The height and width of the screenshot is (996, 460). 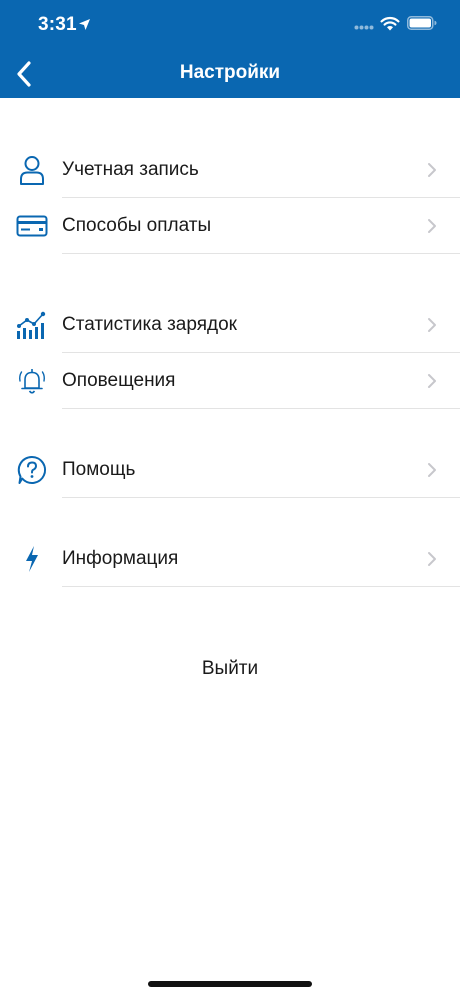 What do you see at coordinates (230, 25) in the screenshot?
I see `status-bar: 3:31` at bounding box center [230, 25].